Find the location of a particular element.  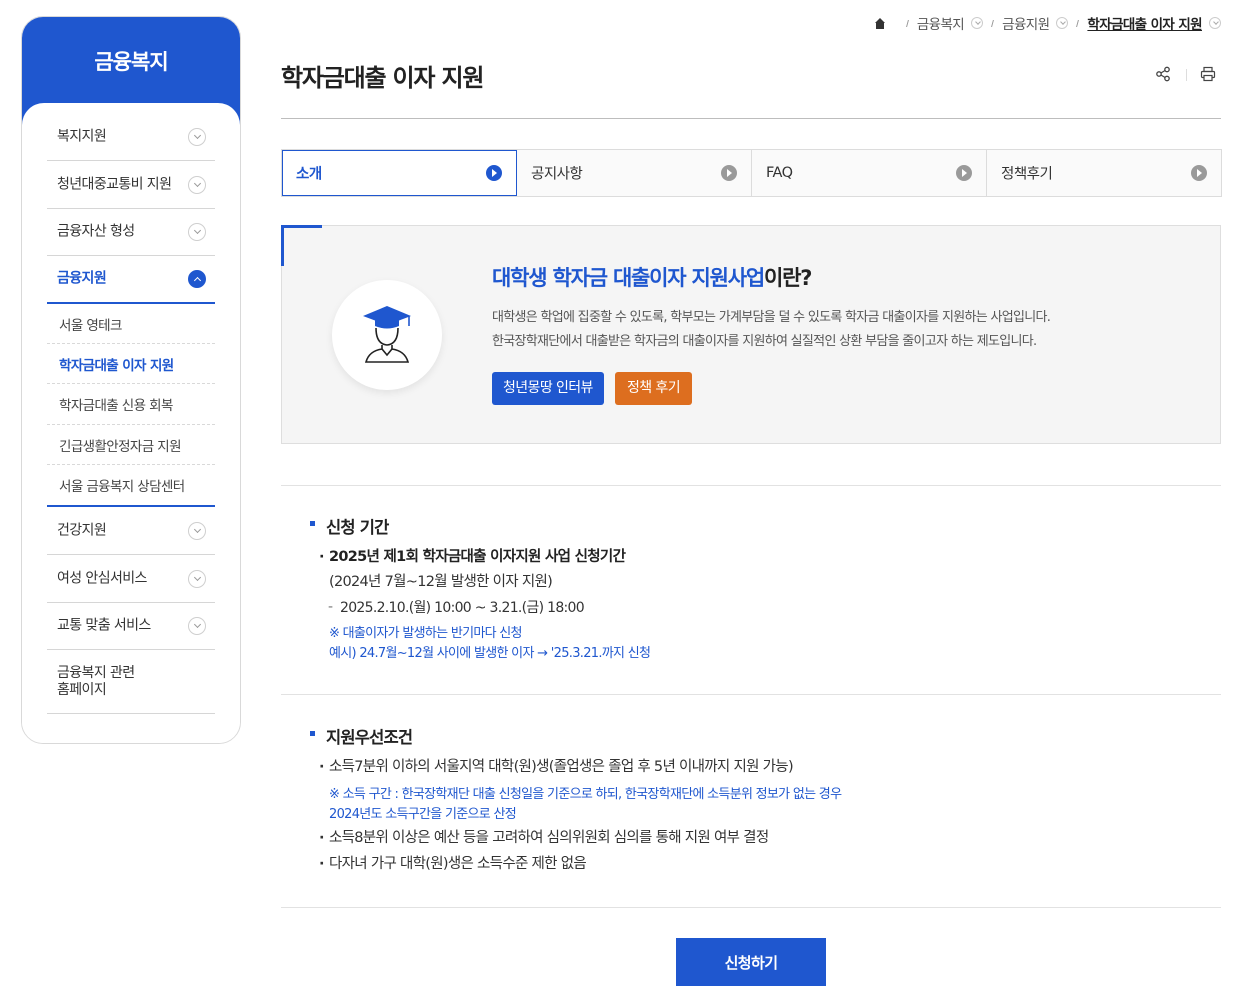

sidebar-title: 금융복지 is located at coordinates (131, 62).